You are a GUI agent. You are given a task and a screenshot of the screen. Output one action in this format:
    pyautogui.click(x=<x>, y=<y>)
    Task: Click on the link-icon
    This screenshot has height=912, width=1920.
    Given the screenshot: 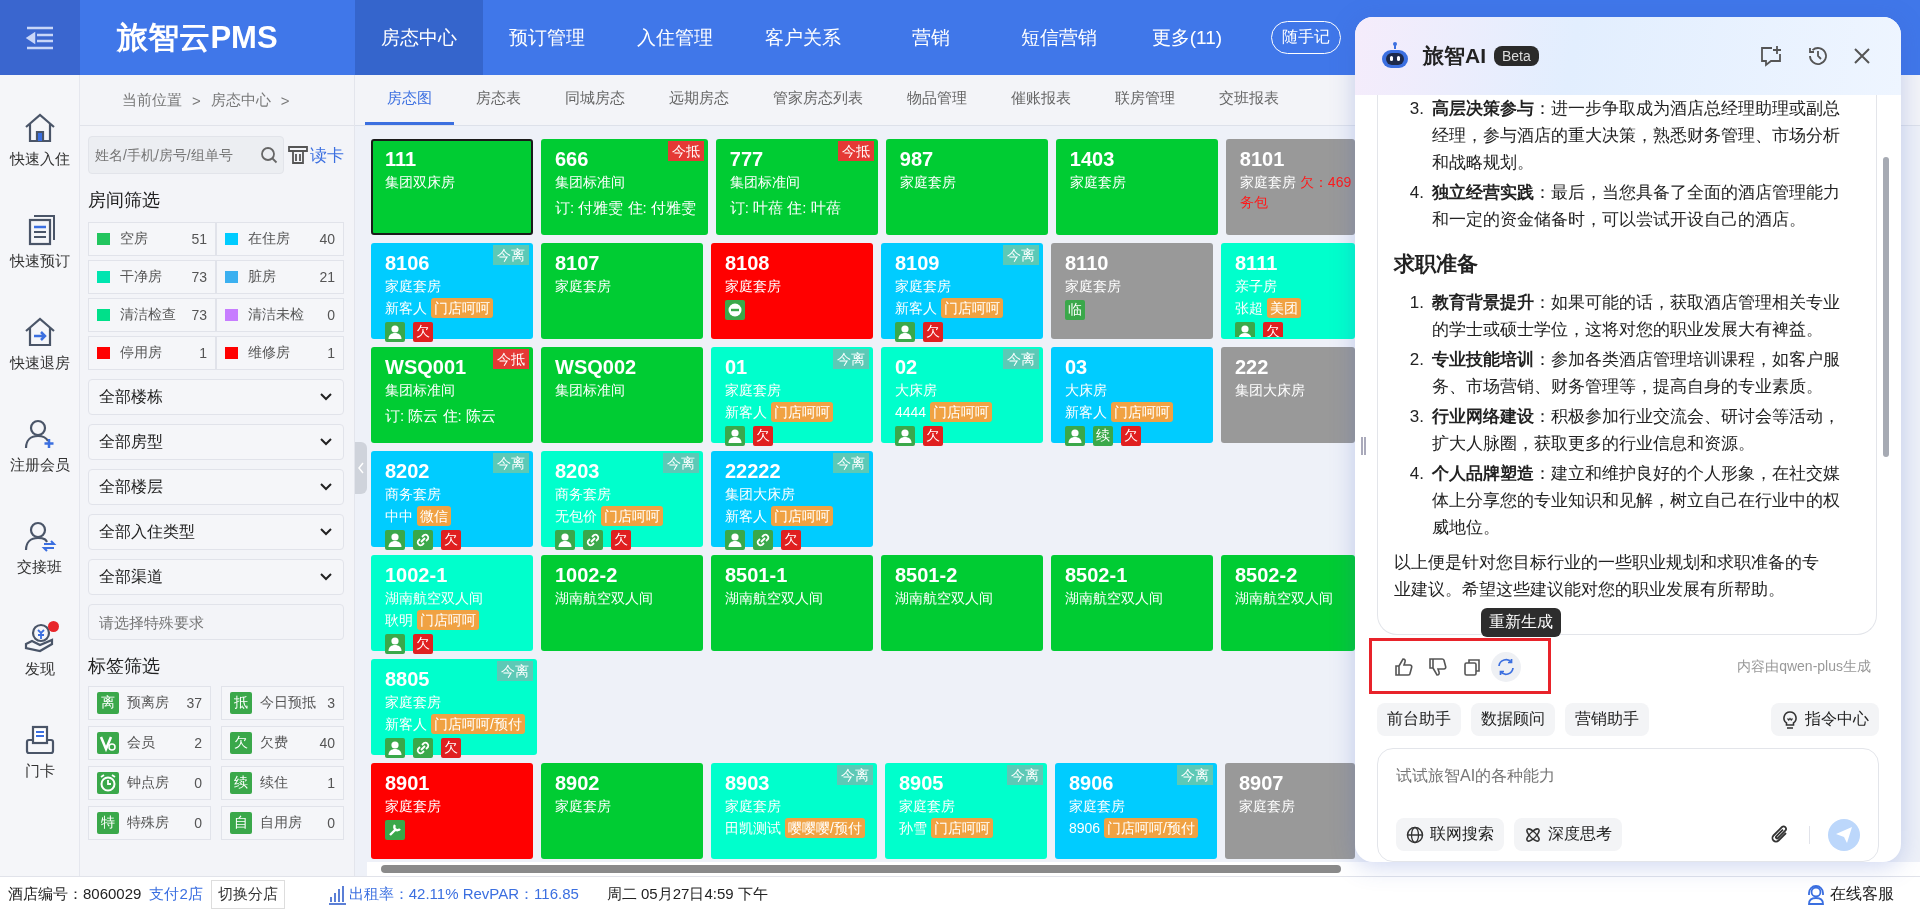 What is the action you would take?
    pyautogui.click(x=423, y=748)
    